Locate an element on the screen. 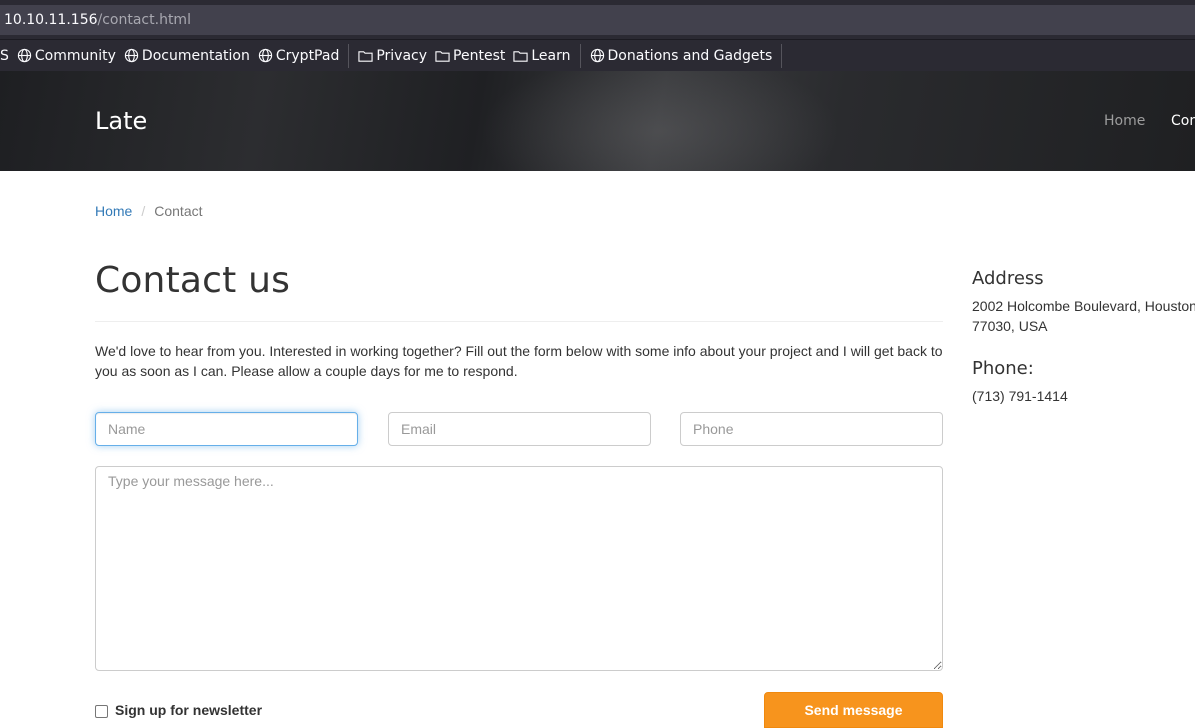 The height and width of the screenshot is (728, 1195). bookmark-documentation: Documentation is located at coordinates (187, 55).